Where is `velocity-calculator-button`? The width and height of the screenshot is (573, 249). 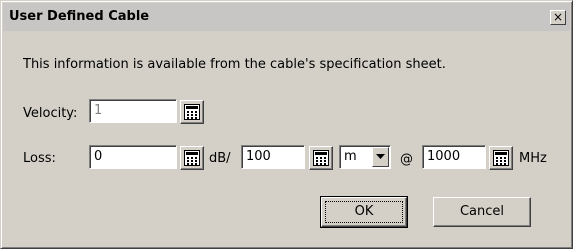 velocity-calculator-button is located at coordinates (192, 112).